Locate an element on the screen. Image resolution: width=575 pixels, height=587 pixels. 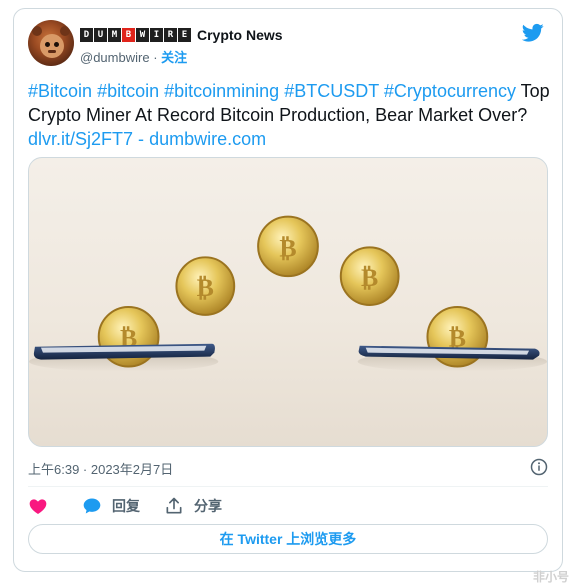
handle-row: @dumbwire · 关注 is located at coordinates (133, 56).